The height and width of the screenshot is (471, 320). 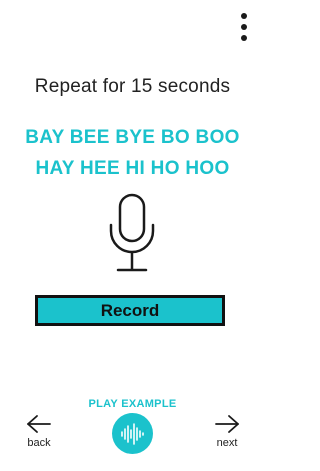 I want to click on back-label: back, so click(x=39, y=443).